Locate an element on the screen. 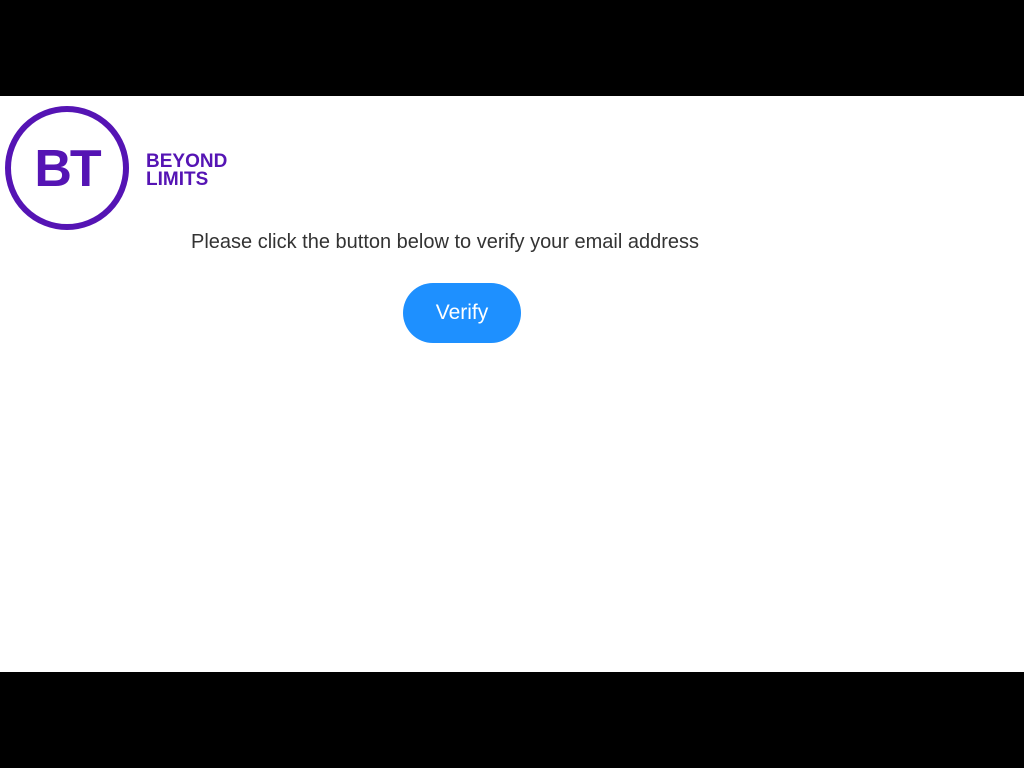  letterbox-bottom is located at coordinates (512, 720).